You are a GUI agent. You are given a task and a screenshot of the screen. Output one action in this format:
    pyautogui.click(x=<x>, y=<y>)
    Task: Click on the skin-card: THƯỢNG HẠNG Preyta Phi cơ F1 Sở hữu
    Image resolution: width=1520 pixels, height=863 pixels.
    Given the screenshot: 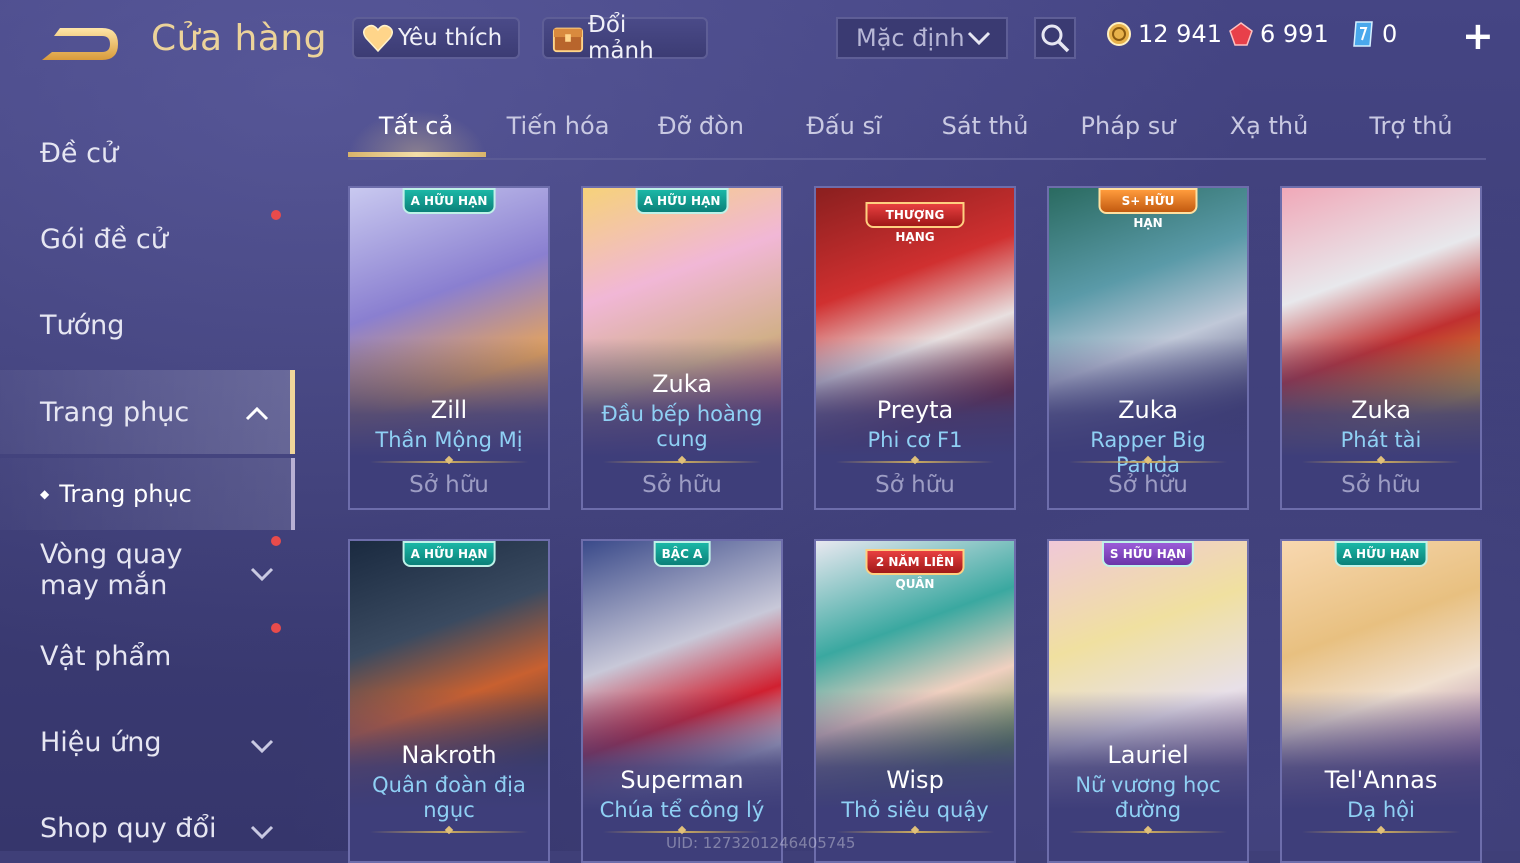 What is the action you would take?
    pyautogui.click(x=915, y=348)
    